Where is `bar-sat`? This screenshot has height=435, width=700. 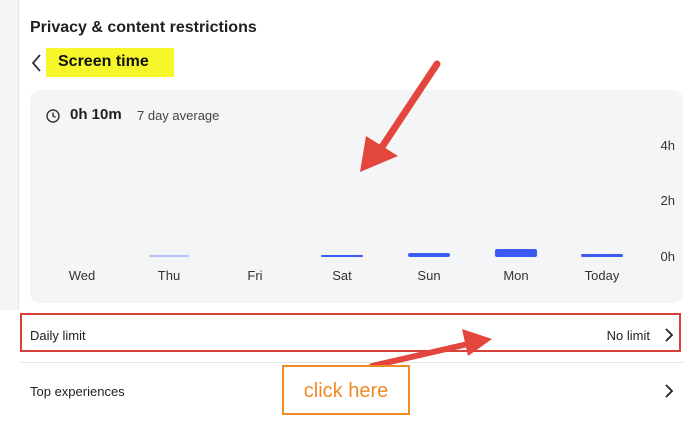 bar-sat is located at coordinates (342, 256).